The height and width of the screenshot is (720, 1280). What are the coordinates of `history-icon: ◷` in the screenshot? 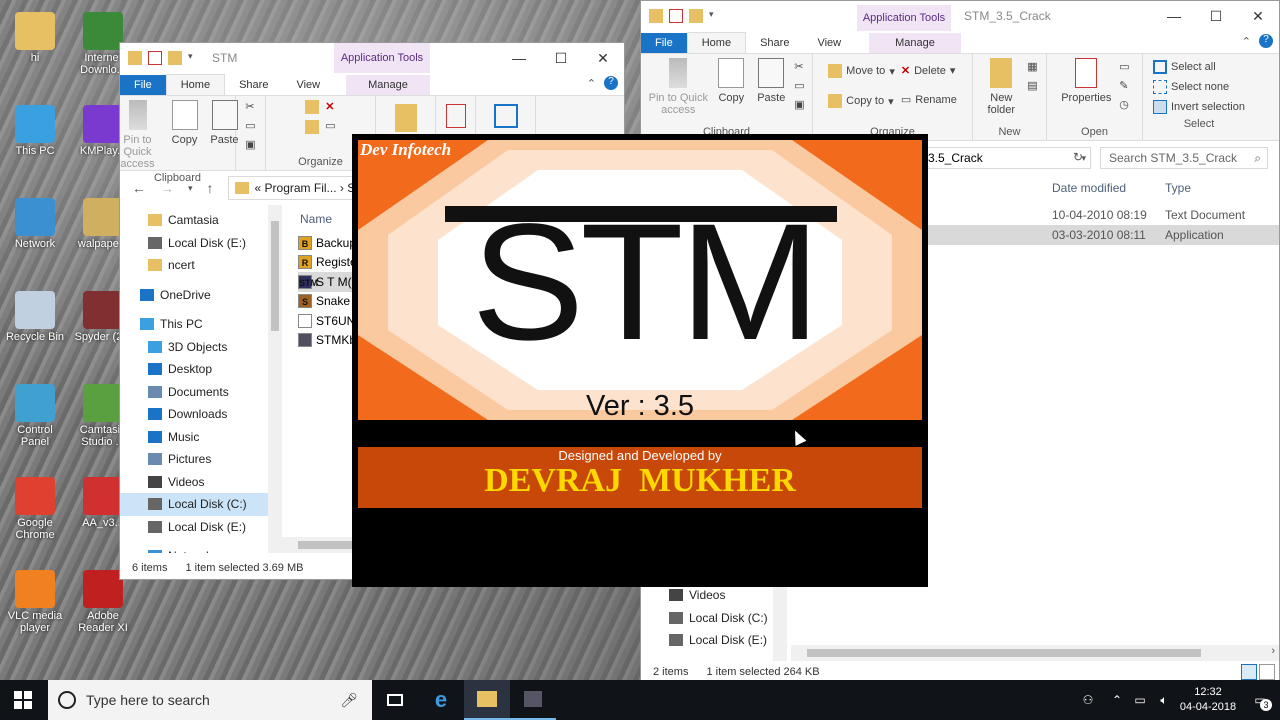 It's located at (1124, 104).